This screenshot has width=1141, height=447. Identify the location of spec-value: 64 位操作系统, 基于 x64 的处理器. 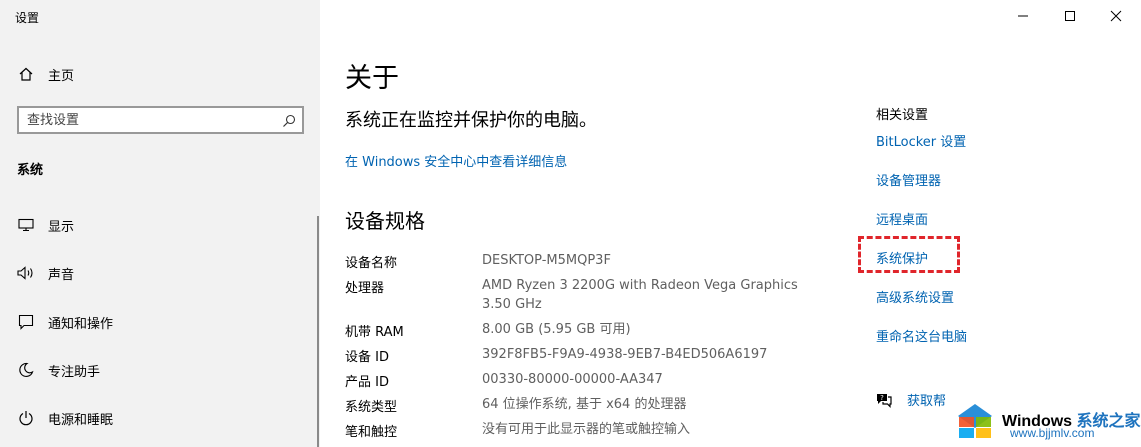
(584, 404).